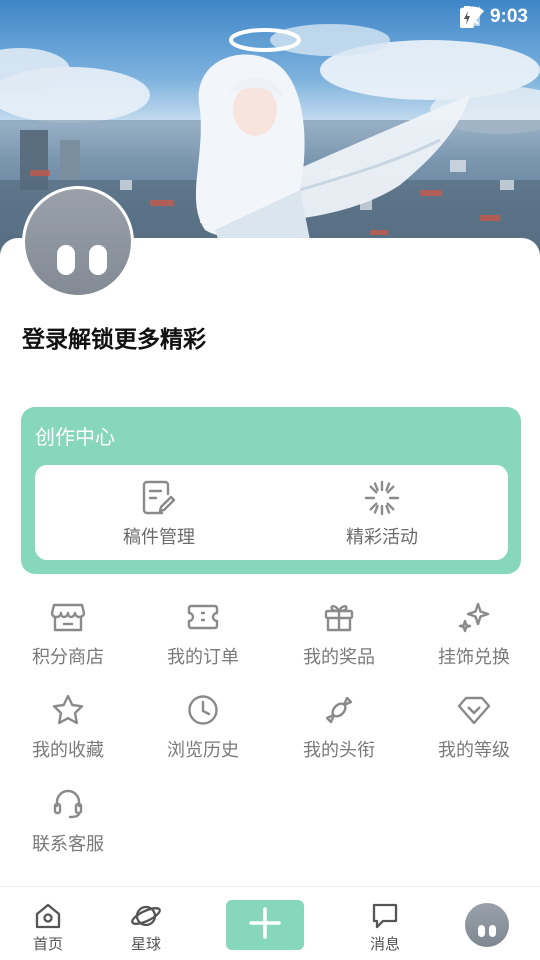 The width and height of the screenshot is (540, 960). What do you see at coordinates (203, 657) in the screenshot?
I see `my-orders-label: 我的订单` at bounding box center [203, 657].